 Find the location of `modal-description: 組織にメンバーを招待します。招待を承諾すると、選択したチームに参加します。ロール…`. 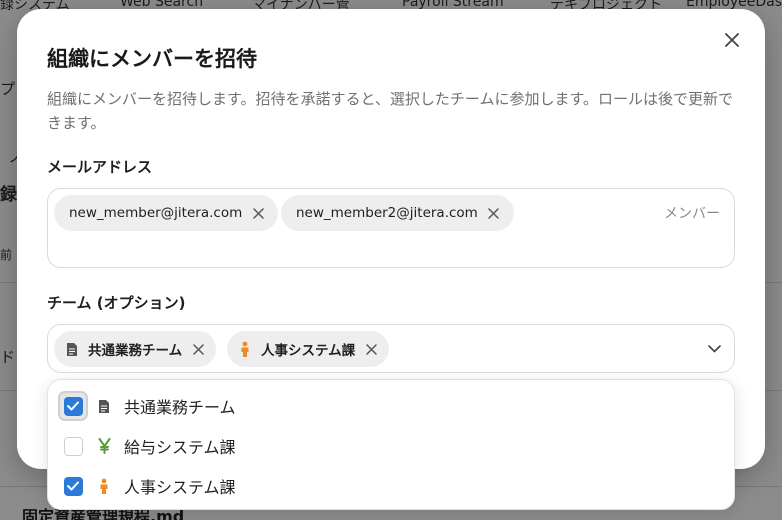

modal-description: 組織にメンバーを招待します。招待を承諾すると、選択したチームに参加します。ロール… is located at coordinates (390, 111).